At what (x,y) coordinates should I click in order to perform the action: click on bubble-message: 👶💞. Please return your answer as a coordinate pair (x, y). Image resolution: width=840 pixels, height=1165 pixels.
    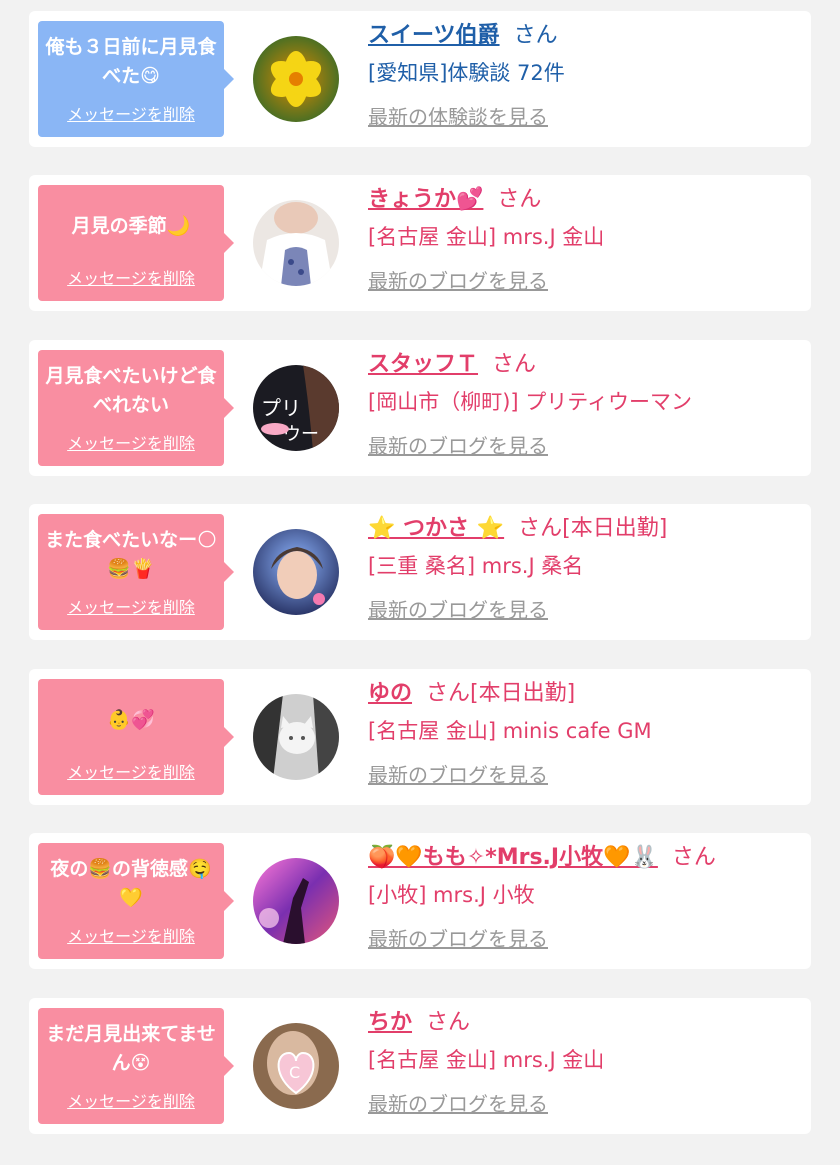
    Looking at the image, I should click on (131, 719).